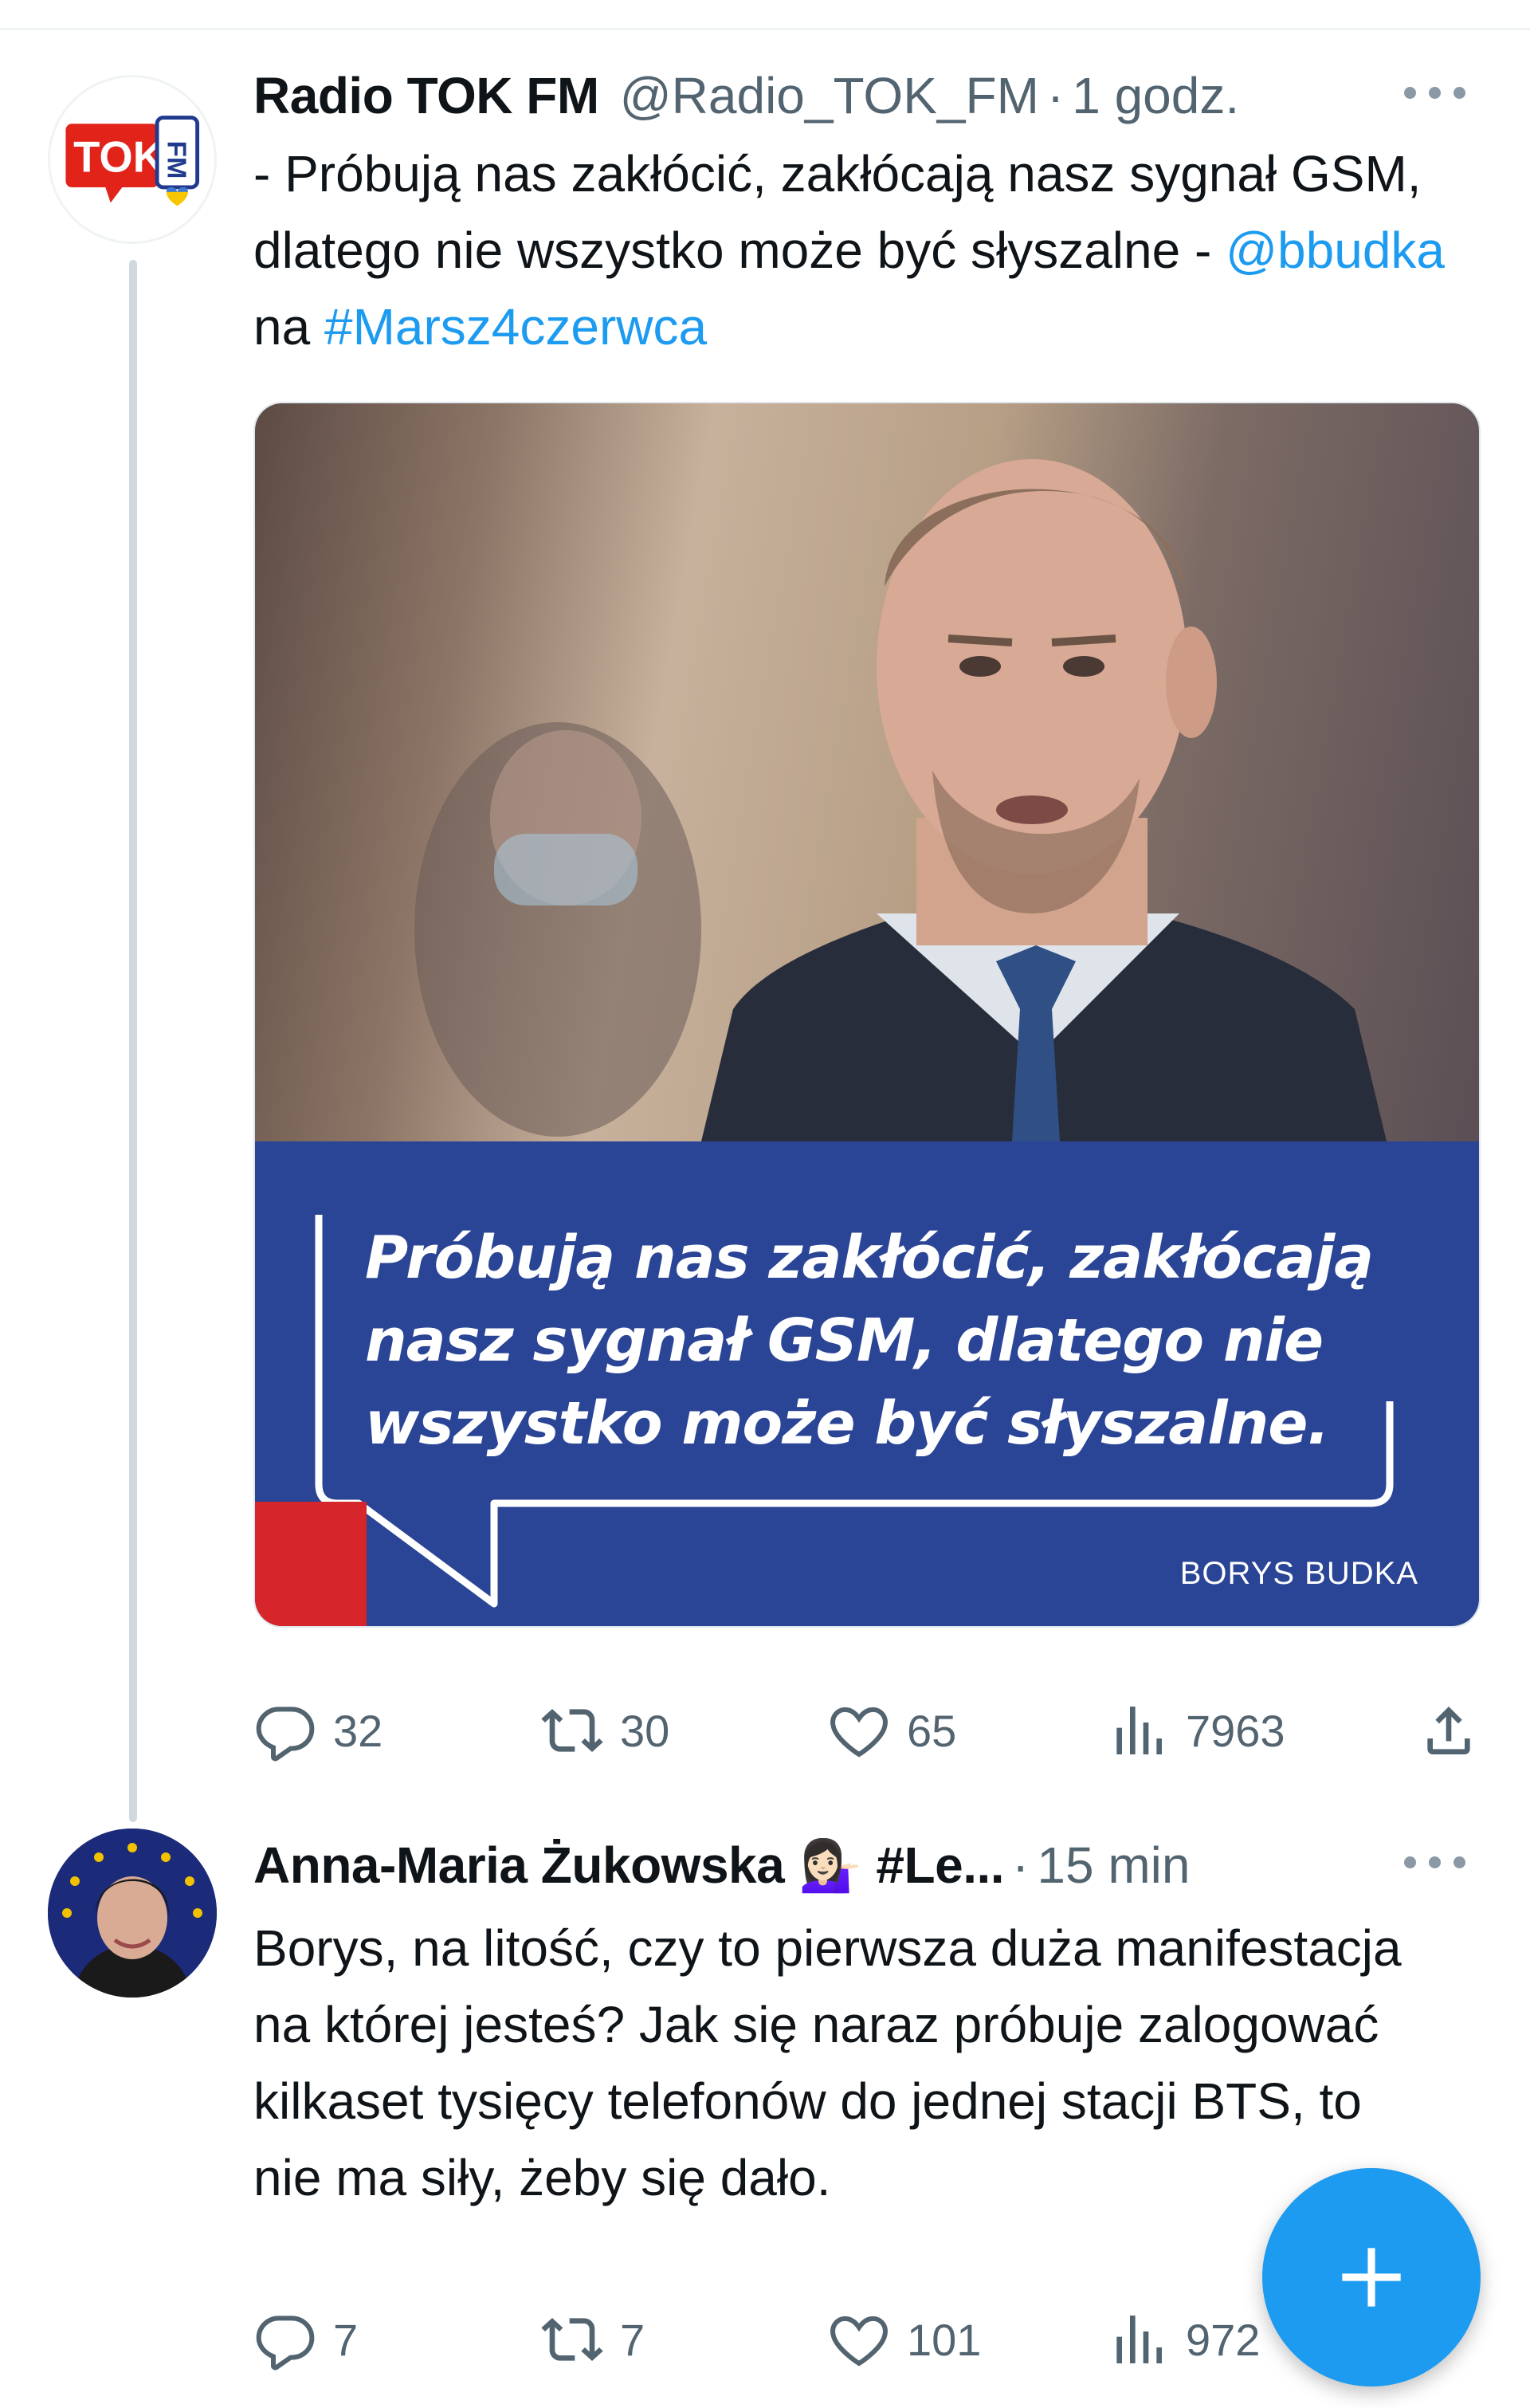 This screenshot has height=2408, width=1530. Describe the element at coordinates (632, 2339) in the screenshot. I see `retweet-count: 7` at that location.